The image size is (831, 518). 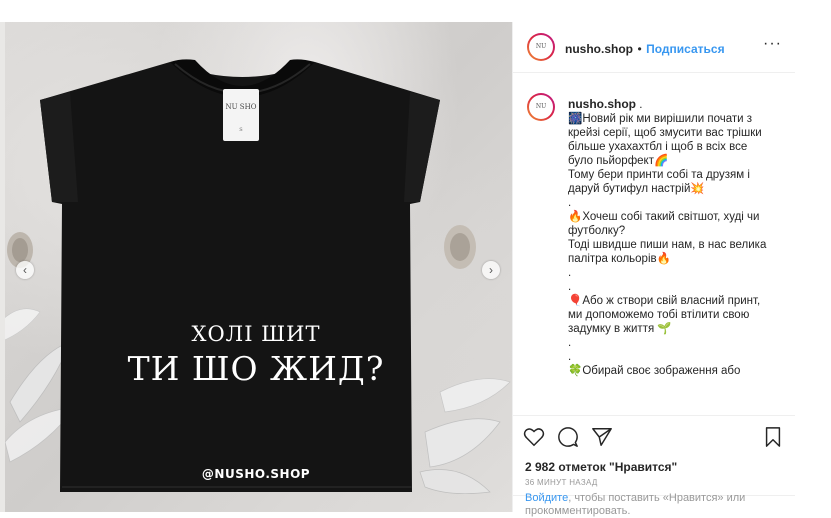 I want to click on caption-line: Тому бери принти собі та друзям і, so click(x=659, y=175).